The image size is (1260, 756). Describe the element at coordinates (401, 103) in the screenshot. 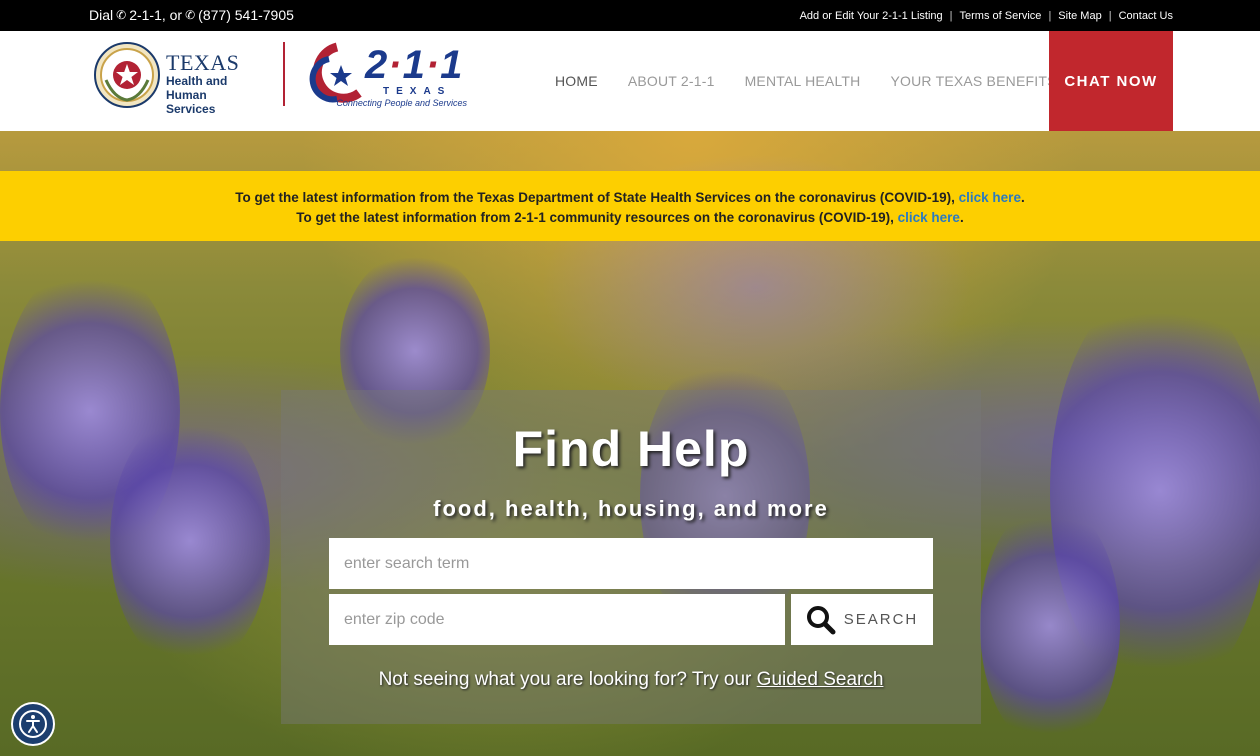

I see `211-tagline: Connecting People and Services` at that location.